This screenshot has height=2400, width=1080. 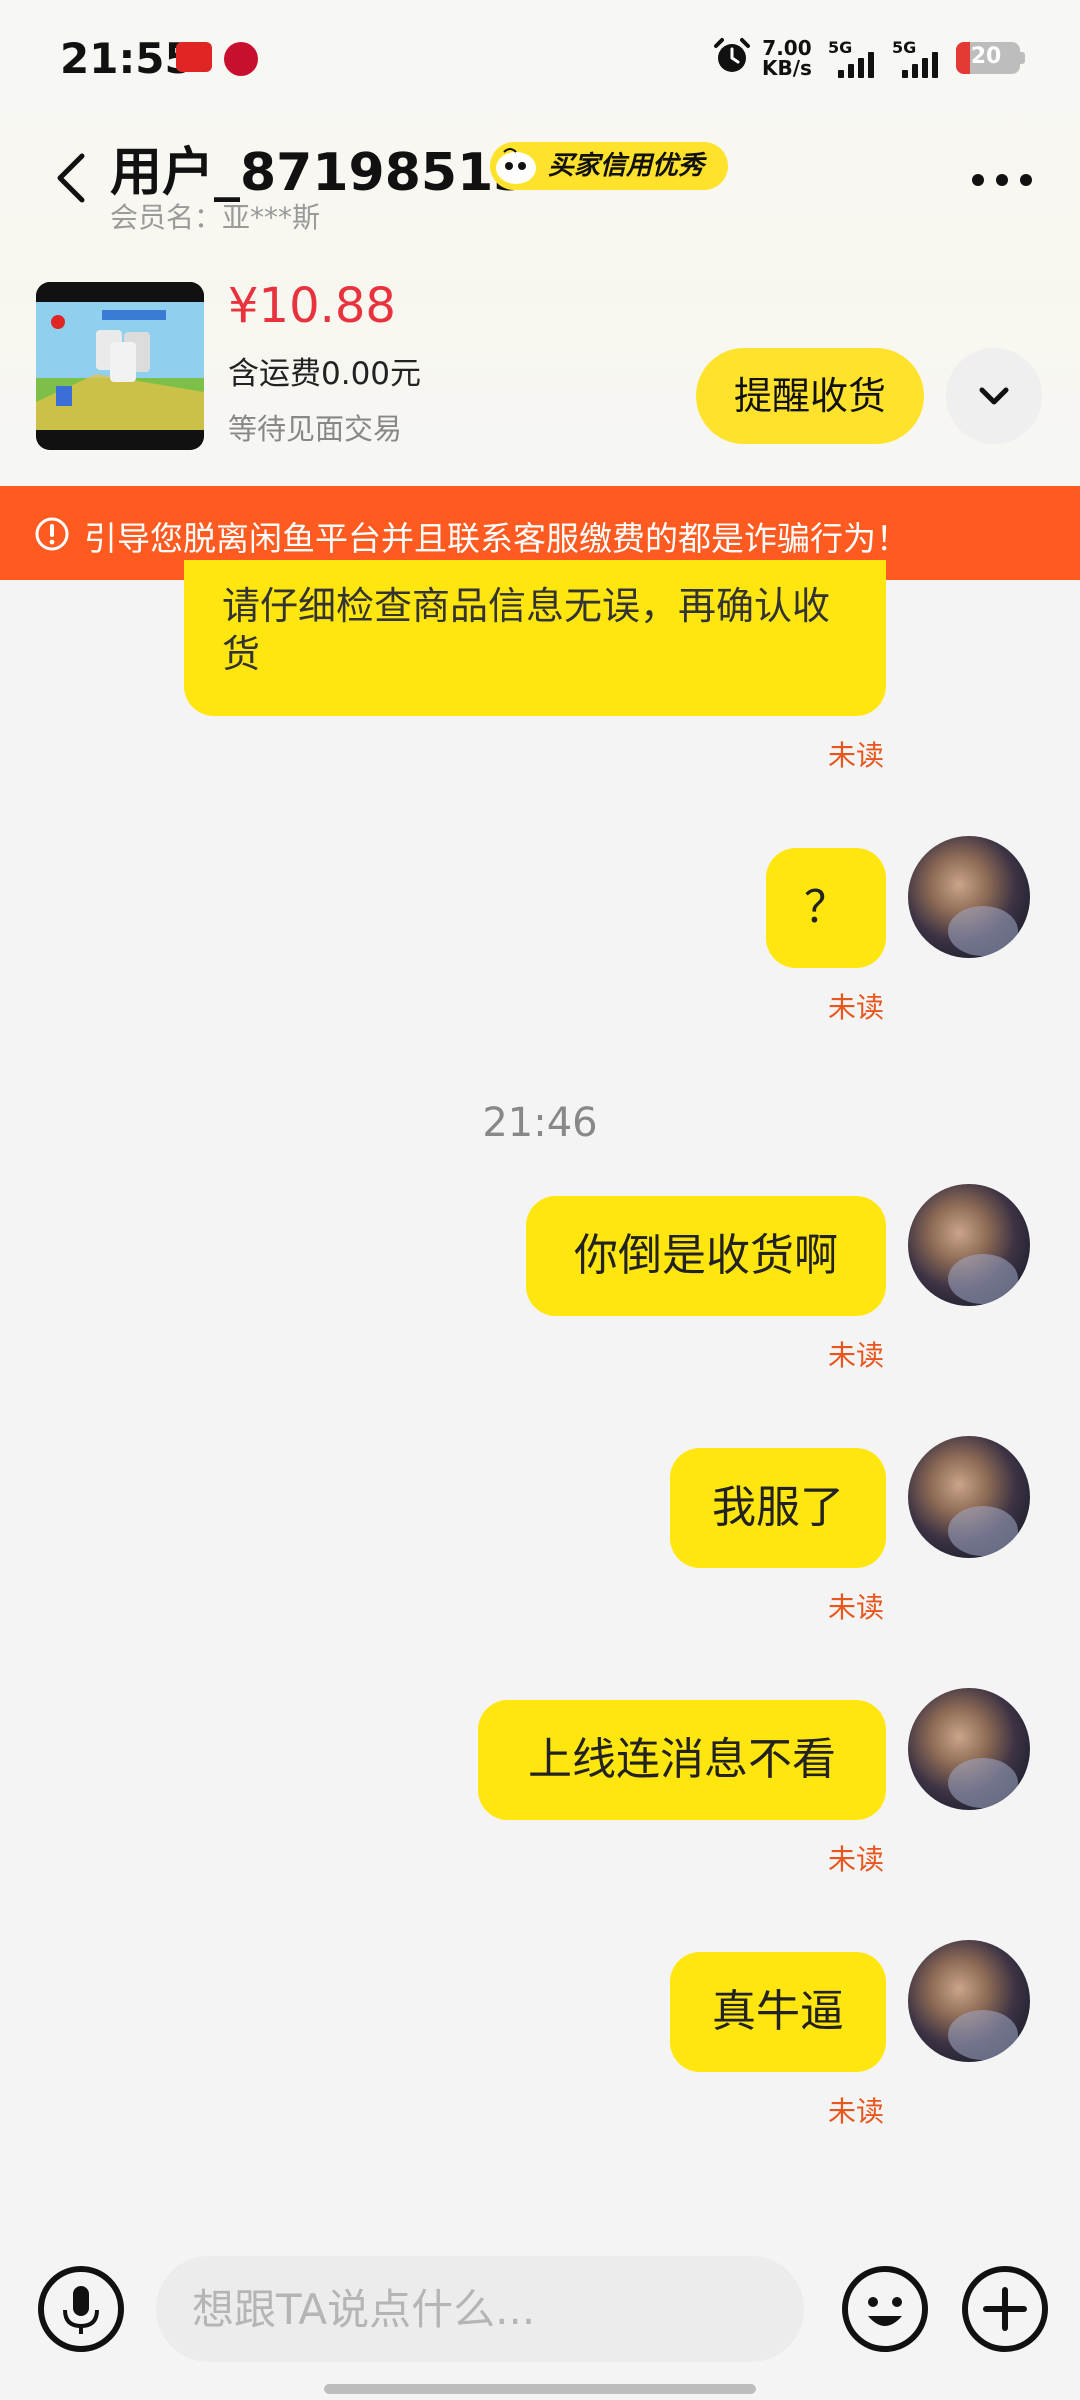 I want to click on credit-badge-label: 买家信用优秀, so click(x=626, y=166).